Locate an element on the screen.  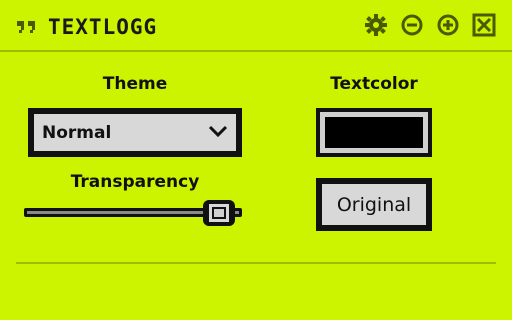
gear-icon is located at coordinates (376, 25).